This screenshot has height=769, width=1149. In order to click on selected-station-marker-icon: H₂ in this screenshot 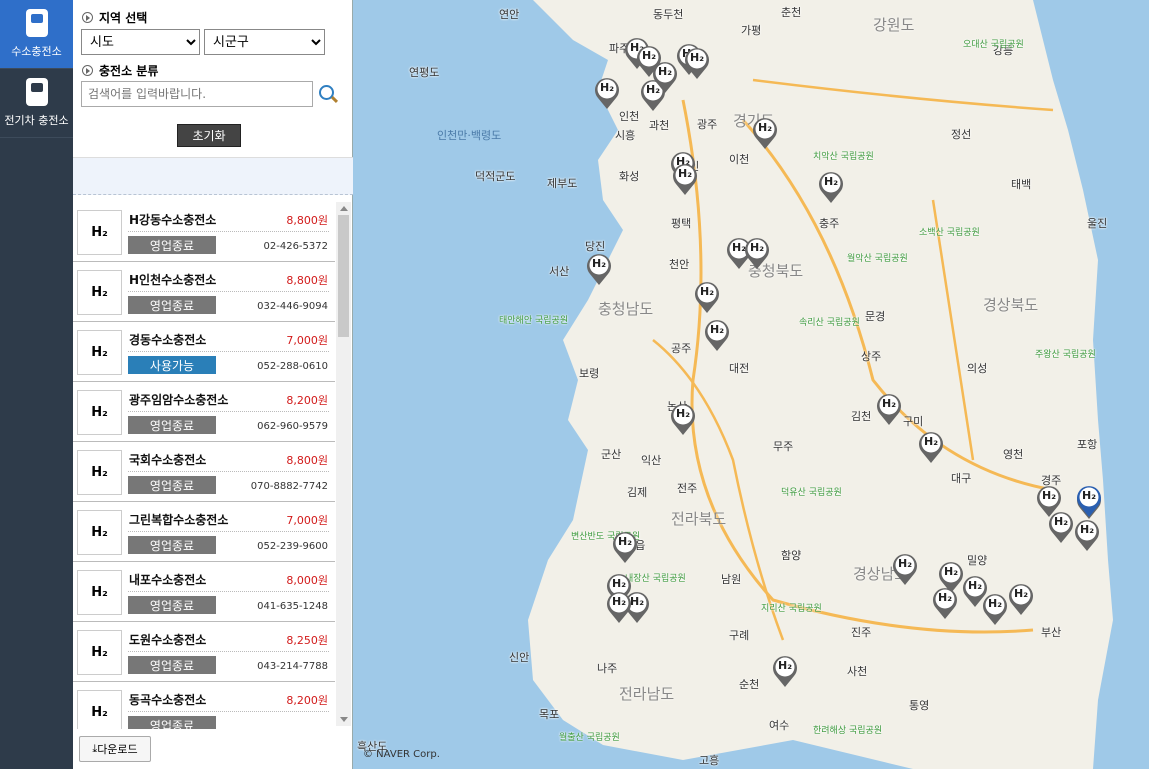, I will do `click(1089, 501)`.